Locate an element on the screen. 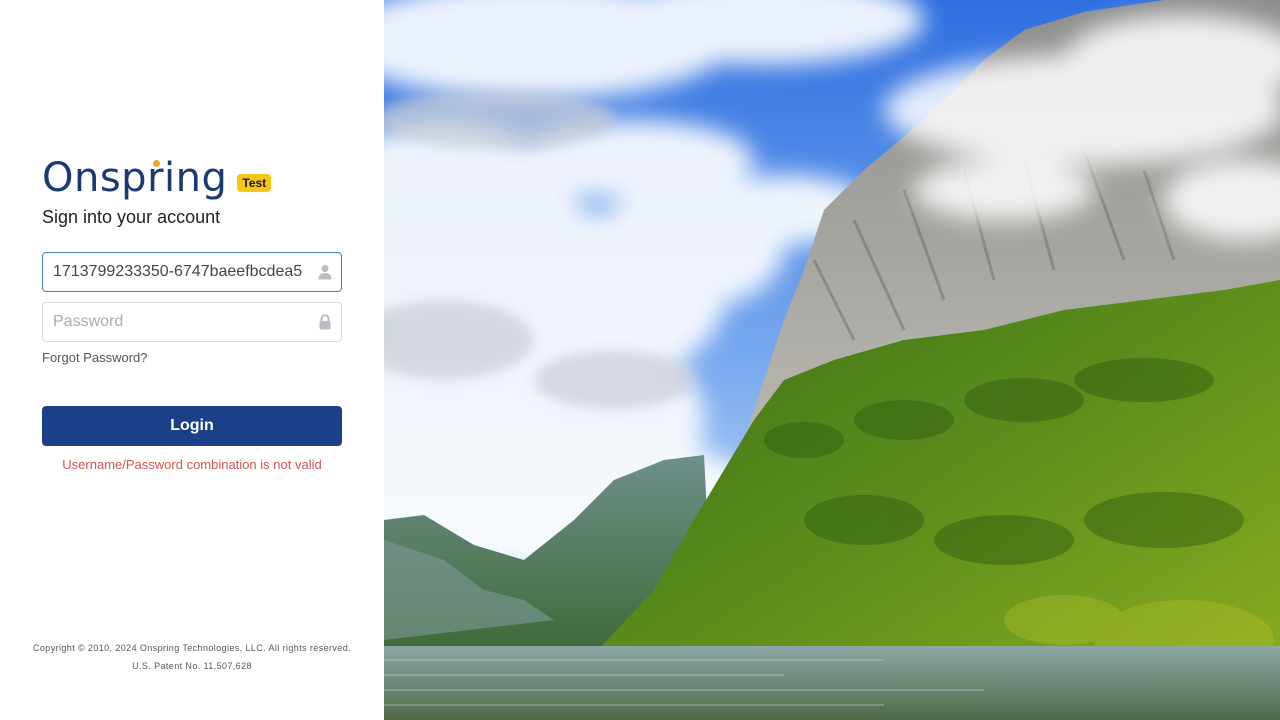  onspring-logo: Onspring Test is located at coordinates (157, 175).